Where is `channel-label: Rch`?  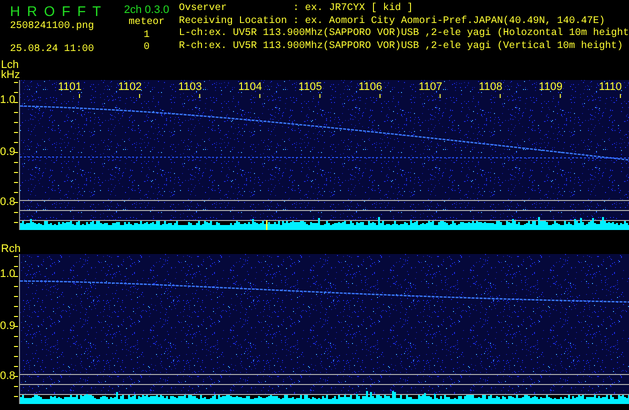
channel-label: Rch is located at coordinates (11, 249).